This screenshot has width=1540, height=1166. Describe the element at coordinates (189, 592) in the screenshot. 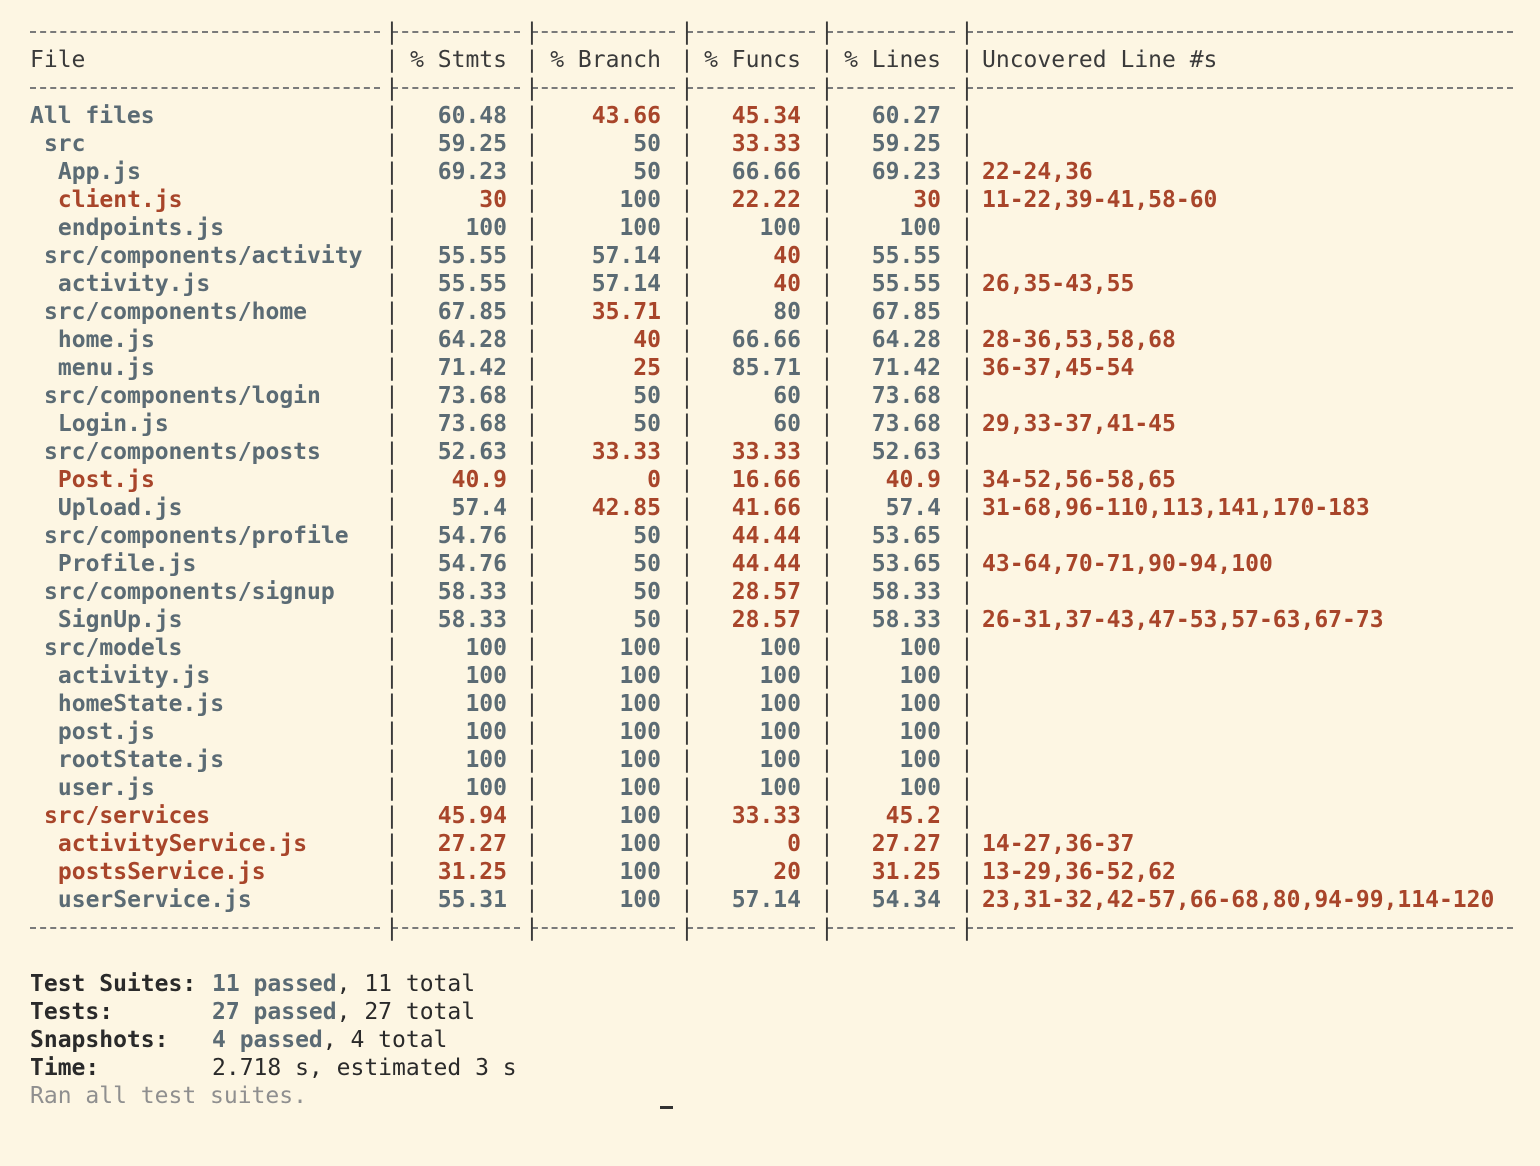

I see `file-name: src/components/signup` at that location.